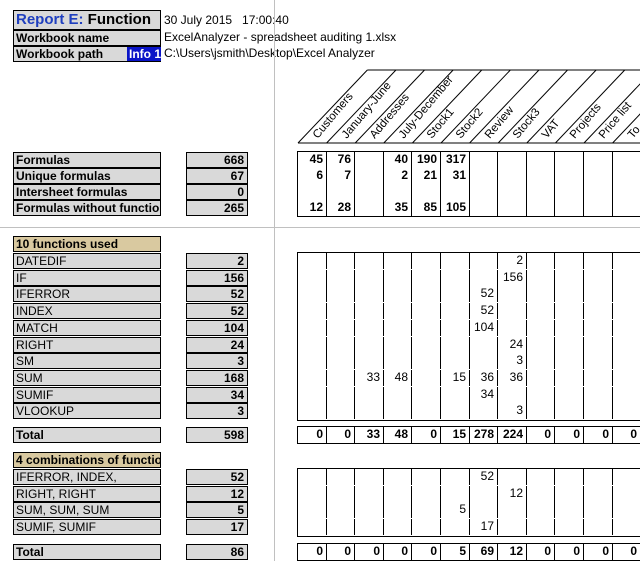 The image size is (640, 561). I want to click on function-row-cell: 36, so click(512, 377).